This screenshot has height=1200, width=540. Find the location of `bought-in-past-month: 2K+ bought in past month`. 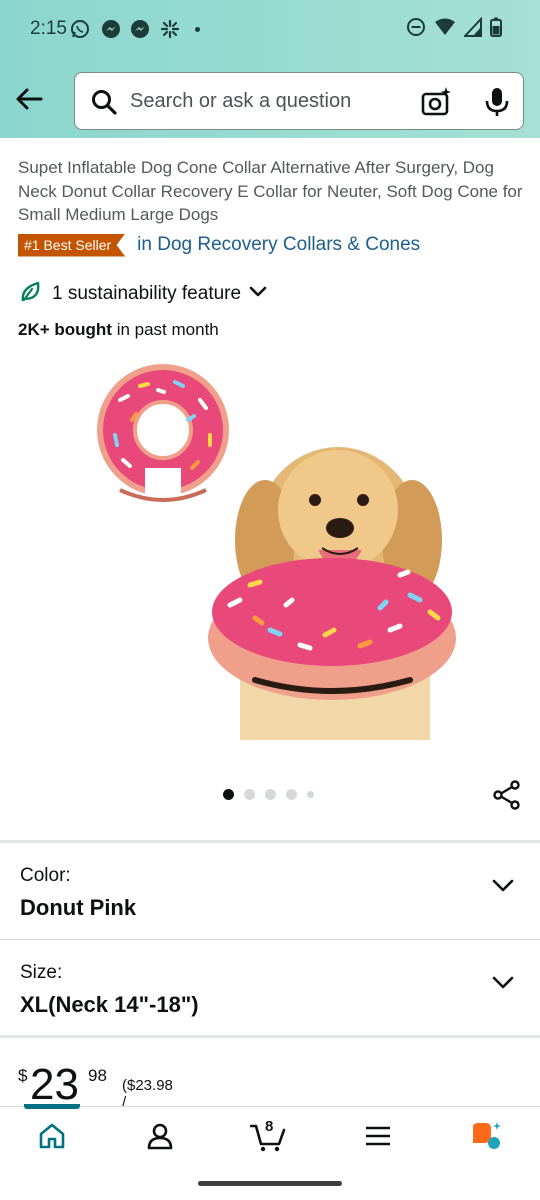

bought-in-past-month: 2K+ bought in past month is located at coordinates (118, 330).